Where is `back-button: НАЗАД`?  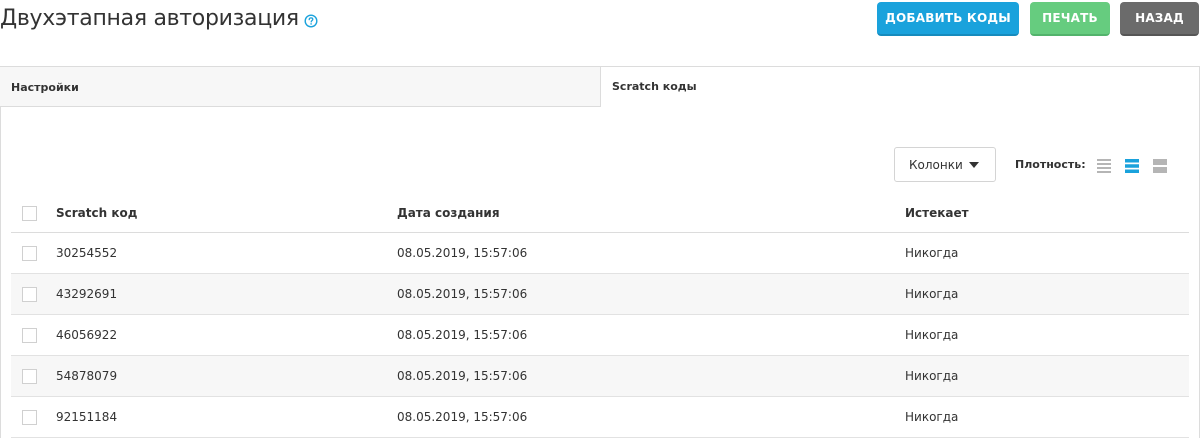
back-button: НАЗАД is located at coordinates (1159, 19).